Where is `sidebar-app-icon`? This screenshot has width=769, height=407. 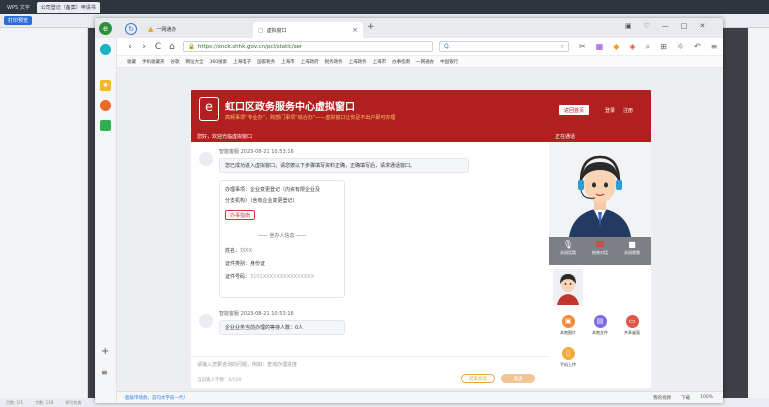 sidebar-app-icon is located at coordinates (105, 125).